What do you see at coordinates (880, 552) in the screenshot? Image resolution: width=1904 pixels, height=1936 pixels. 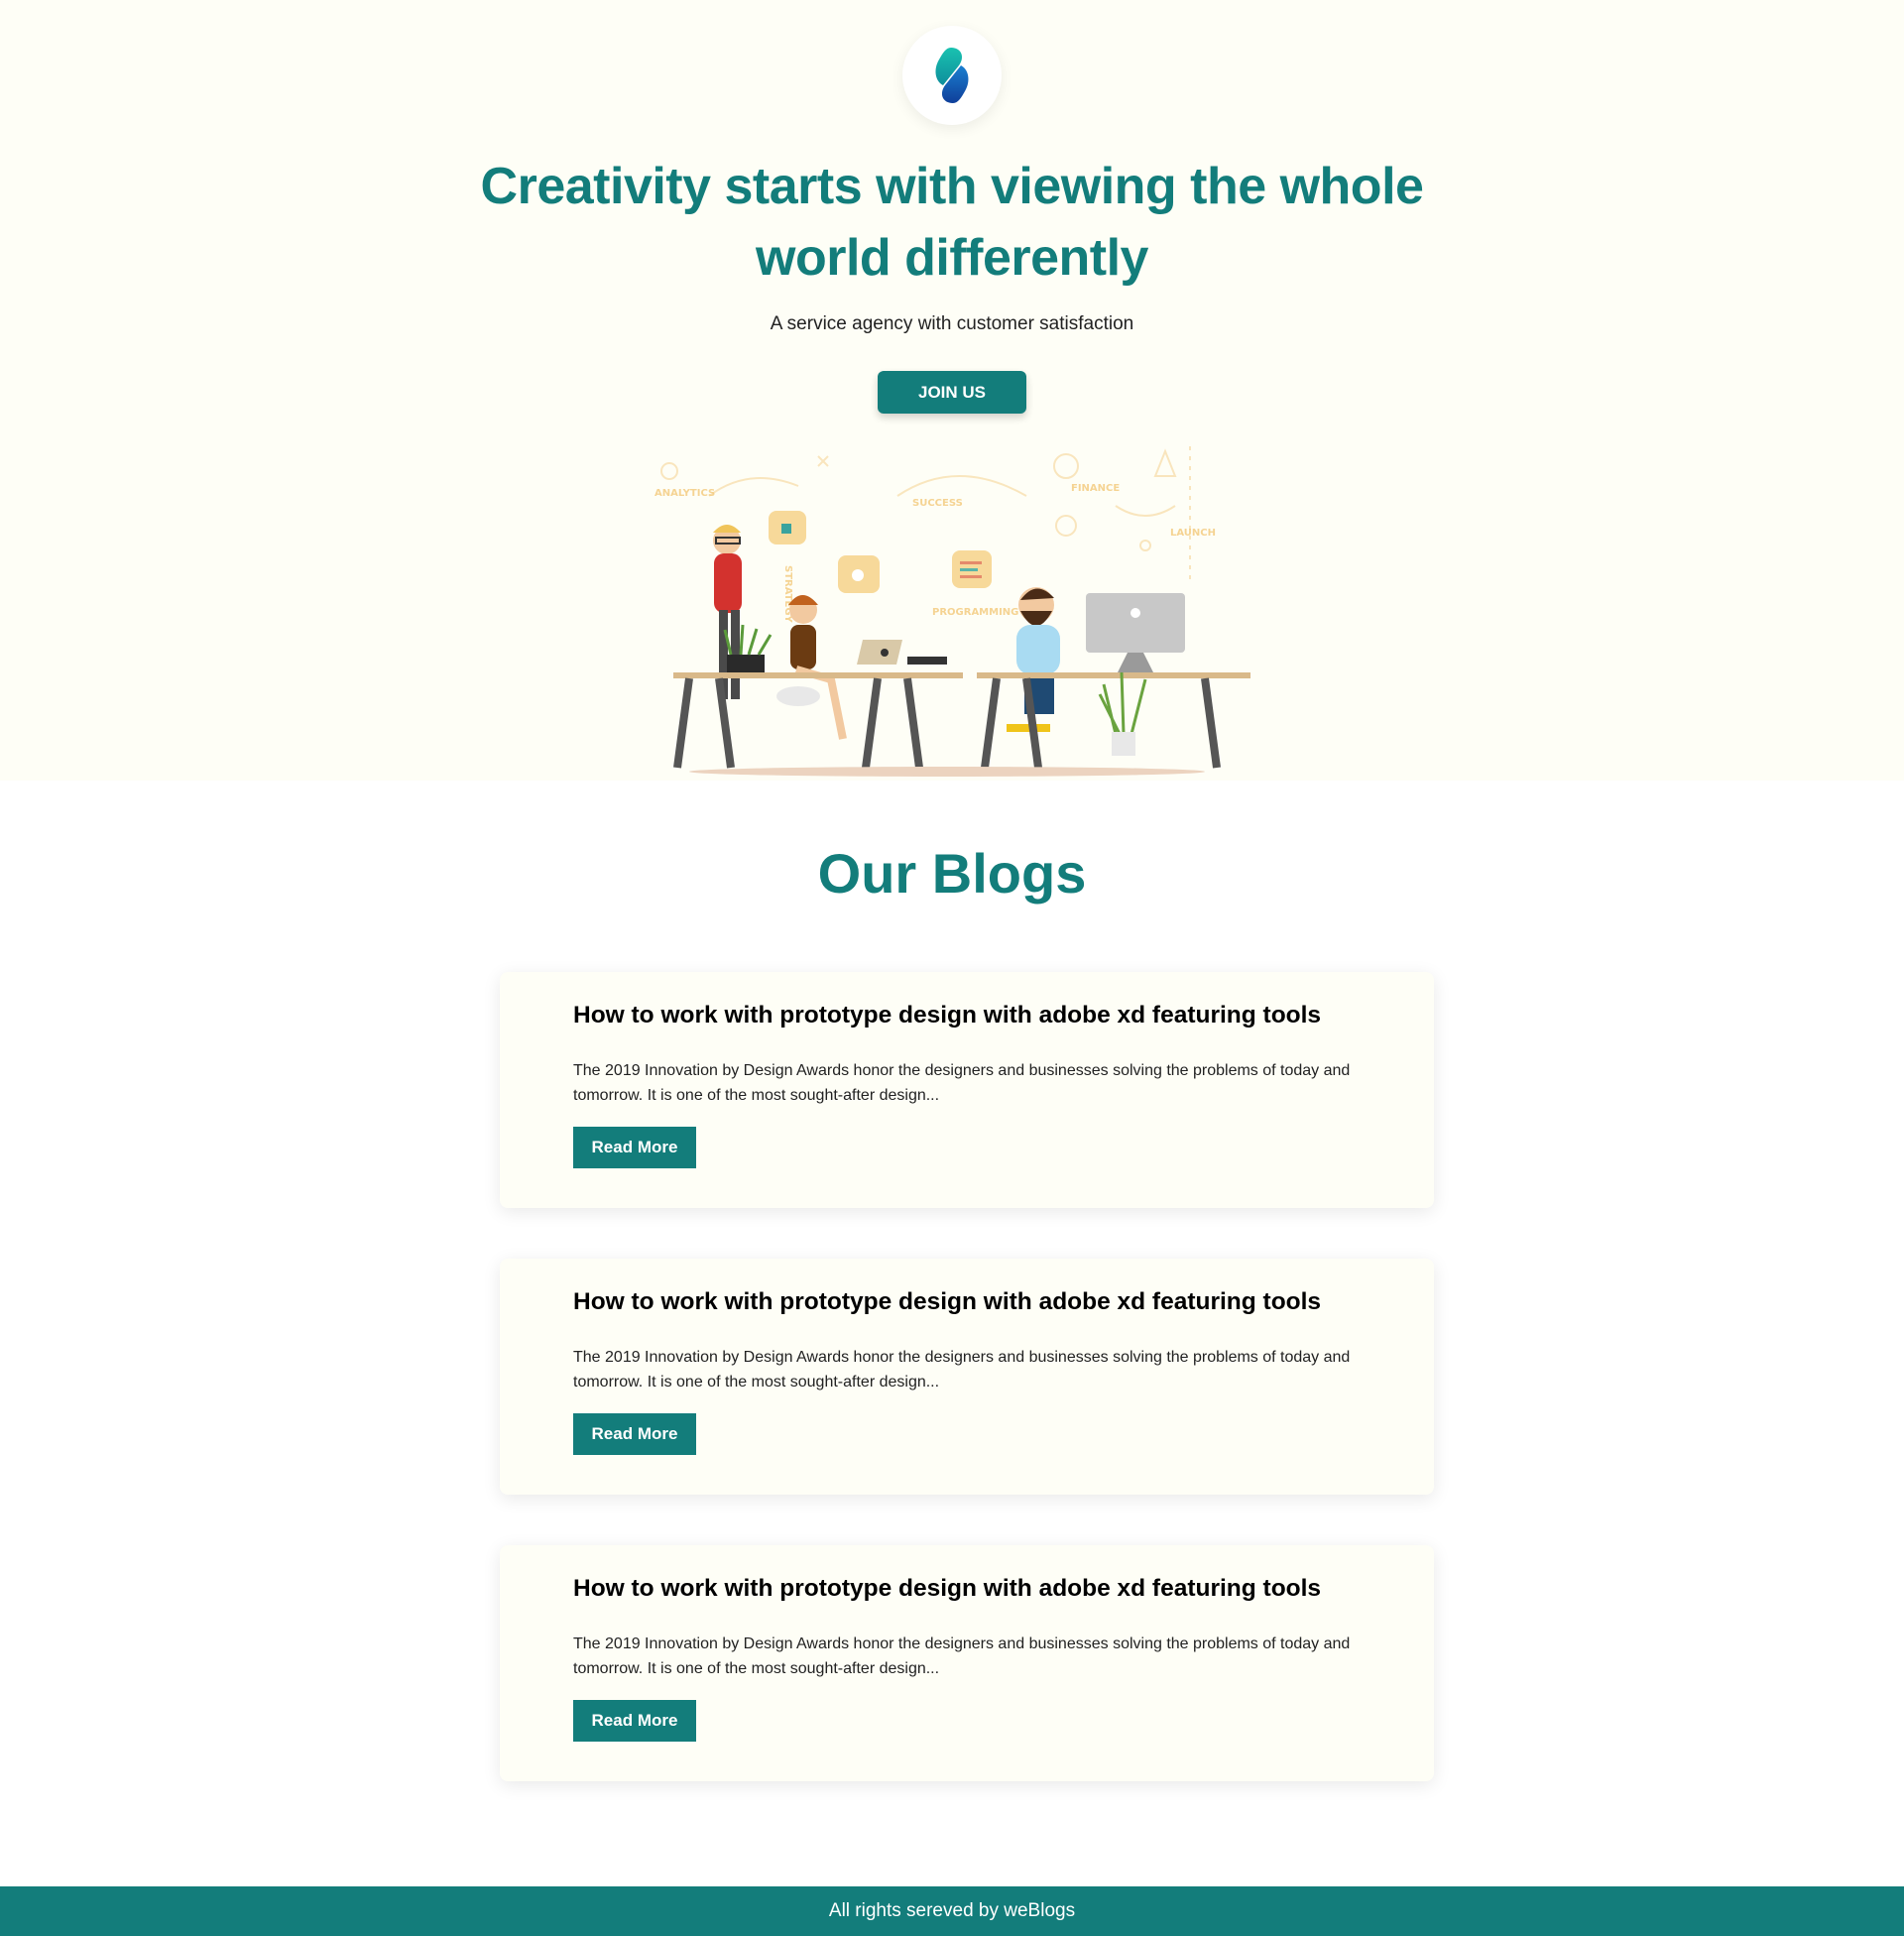 I see `thought-bubbles` at bounding box center [880, 552].